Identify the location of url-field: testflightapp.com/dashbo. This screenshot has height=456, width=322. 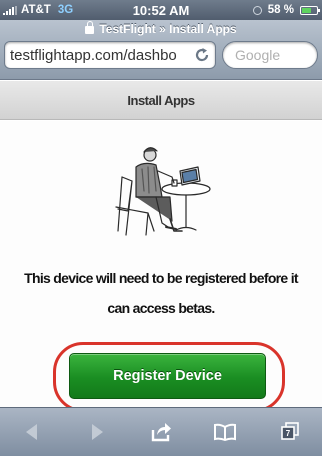
(110, 55).